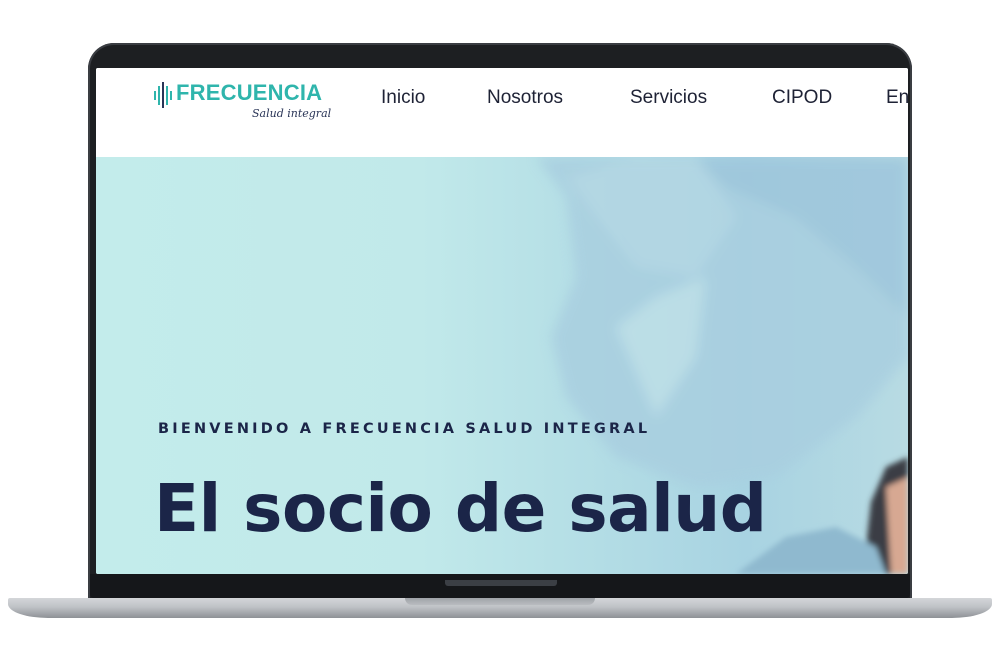 Image resolution: width=1000 pixels, height=667 pixels. Describe the element at coordinates (668, 98) in the screenshot. I see `nav-link-servicios: Servicios` at that location.